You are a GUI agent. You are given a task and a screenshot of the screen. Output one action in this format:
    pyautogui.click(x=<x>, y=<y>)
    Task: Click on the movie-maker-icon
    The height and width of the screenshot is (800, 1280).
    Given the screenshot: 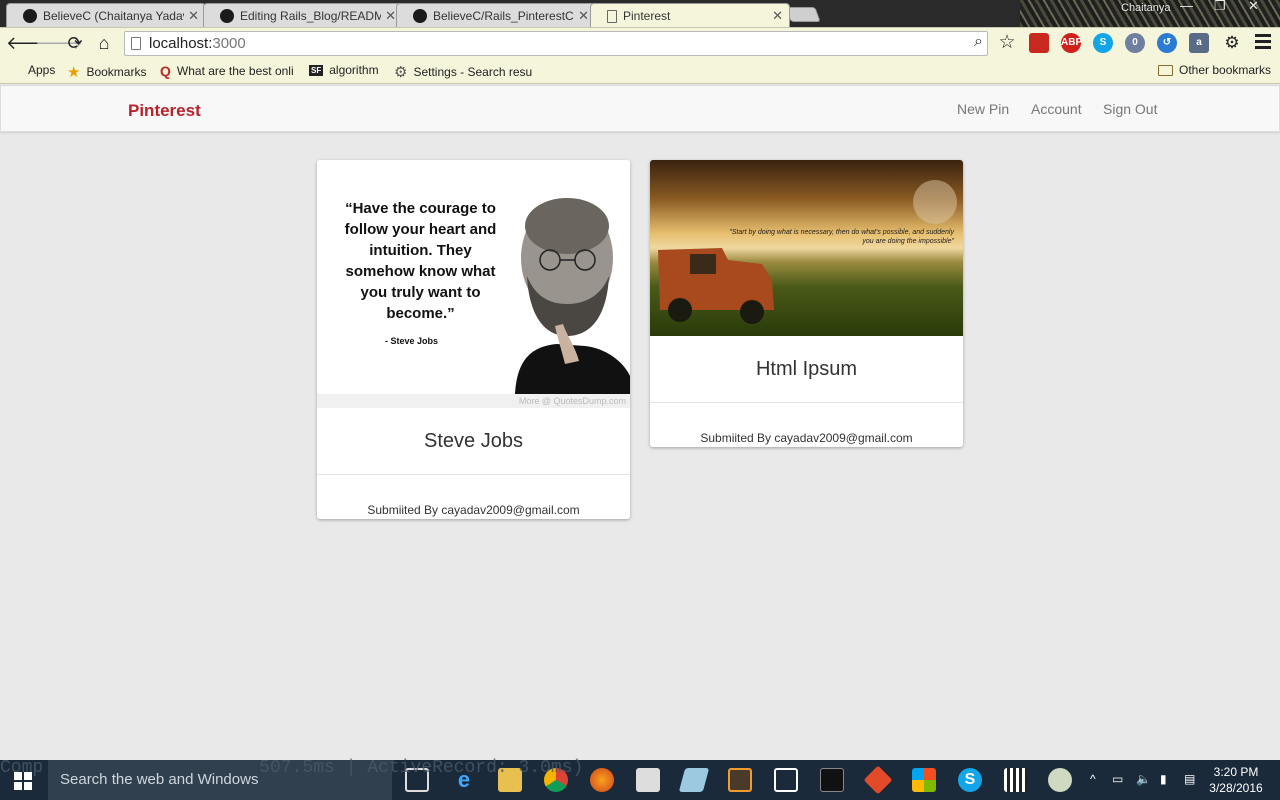 What is the action you would take?
    pyautogui.click(x=1016, y=780)
    